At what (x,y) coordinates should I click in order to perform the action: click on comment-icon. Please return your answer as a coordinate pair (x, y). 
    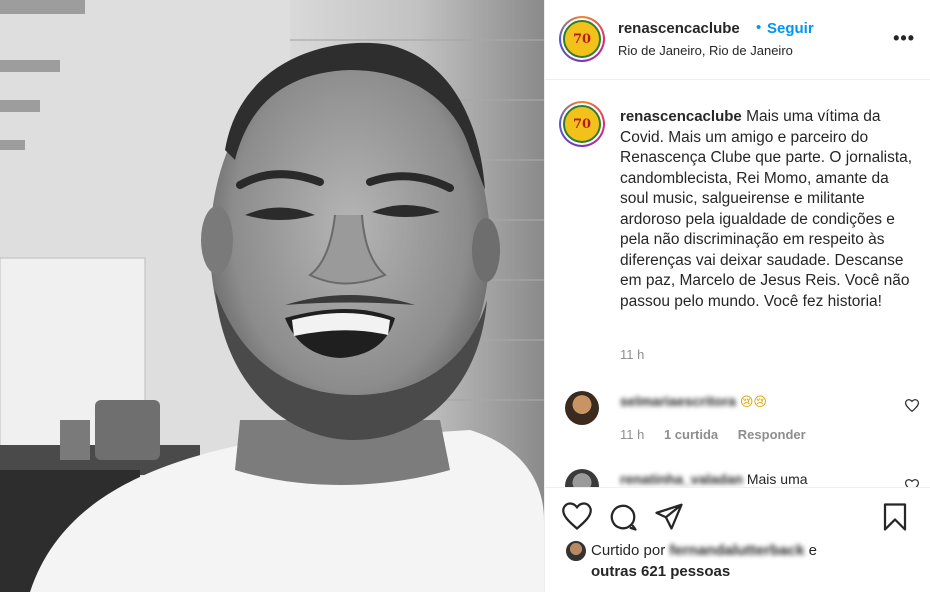
    Looking at the image, I should click on (623, 519).